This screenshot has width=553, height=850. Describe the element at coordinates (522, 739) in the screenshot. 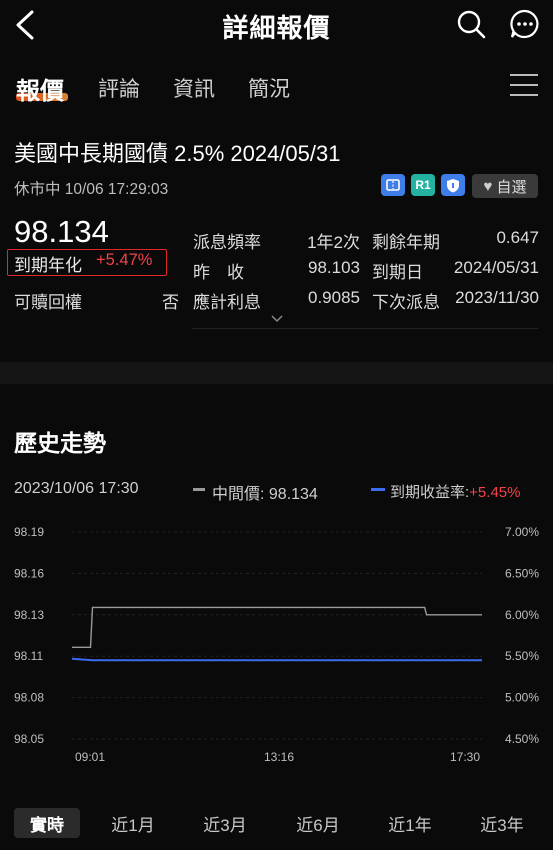

I see `y-right-tick: 4.50%` at that location.